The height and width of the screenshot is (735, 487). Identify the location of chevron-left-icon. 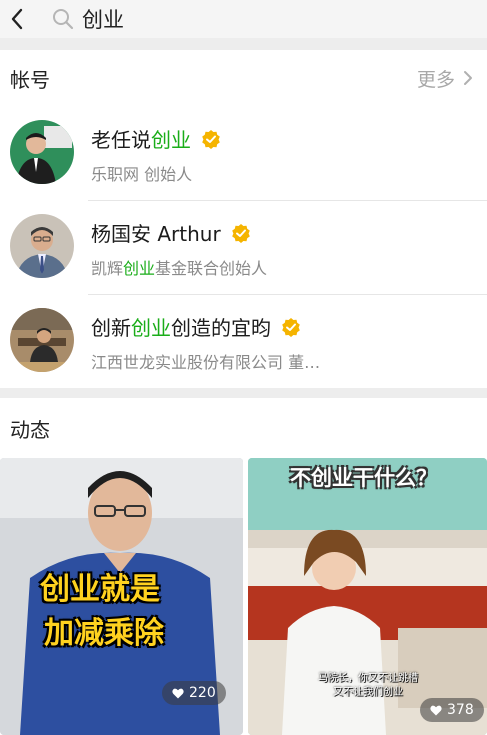
(17, 19).